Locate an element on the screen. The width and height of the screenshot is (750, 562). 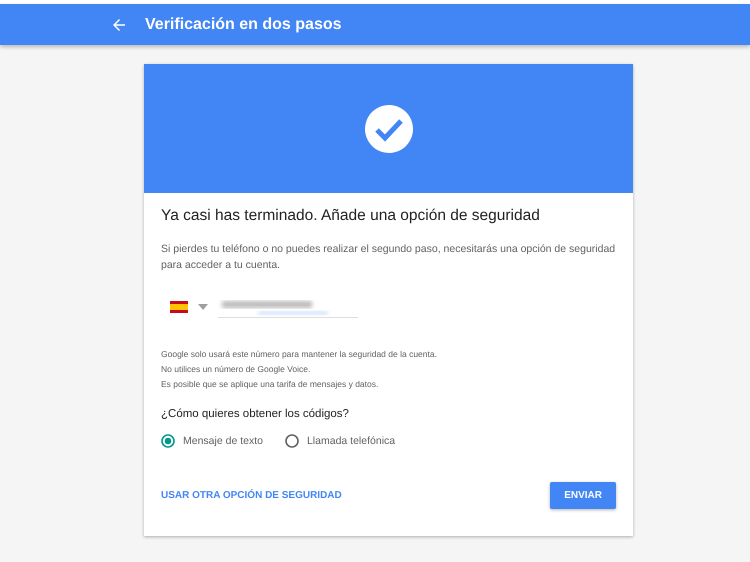
other-option-link: USAR OTRA OPCIÓN DE SEGURIDAD is located at coordinates (251, 495).